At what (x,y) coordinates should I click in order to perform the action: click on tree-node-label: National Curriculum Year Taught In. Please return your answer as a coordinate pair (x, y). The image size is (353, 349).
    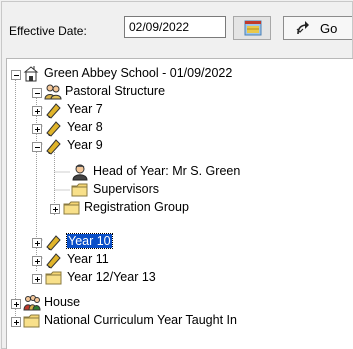
    Looking at the image, I should click on (140, 320).